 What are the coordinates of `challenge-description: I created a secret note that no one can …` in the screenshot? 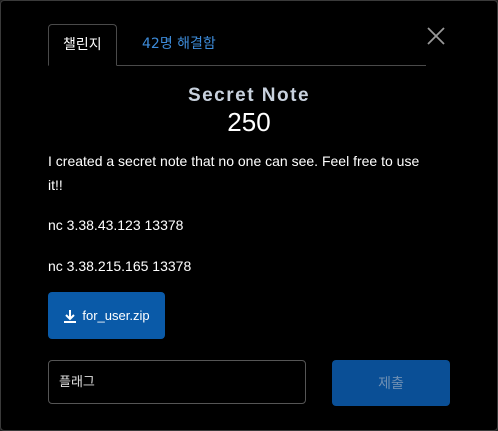 It's located at (234, 173).